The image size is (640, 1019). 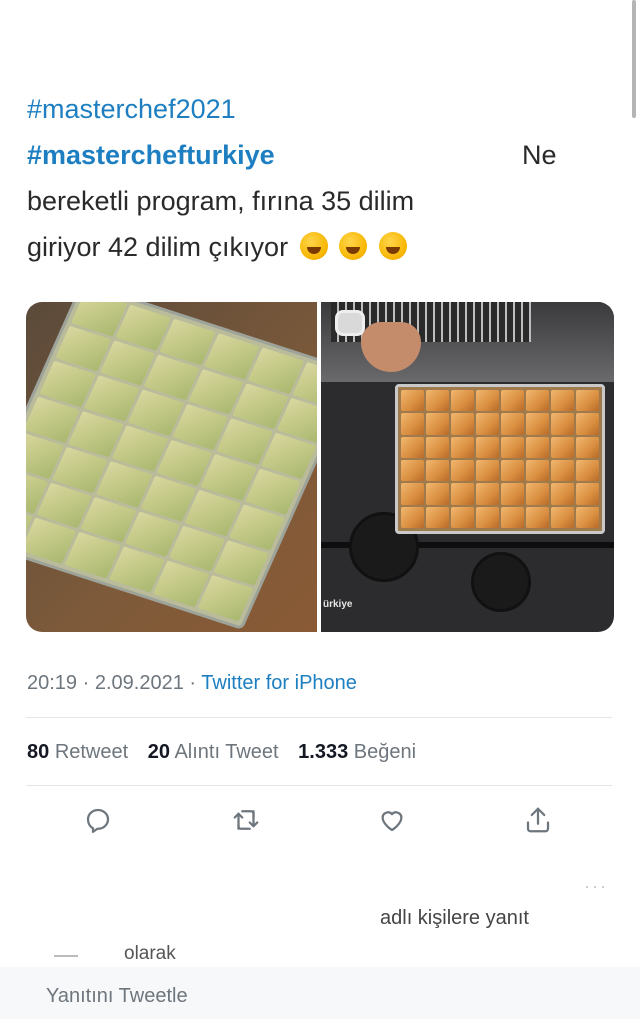 I want to click on tweet-text-ending: giriyor 42 dilim çıkıyor, so click(x=158, y=247).